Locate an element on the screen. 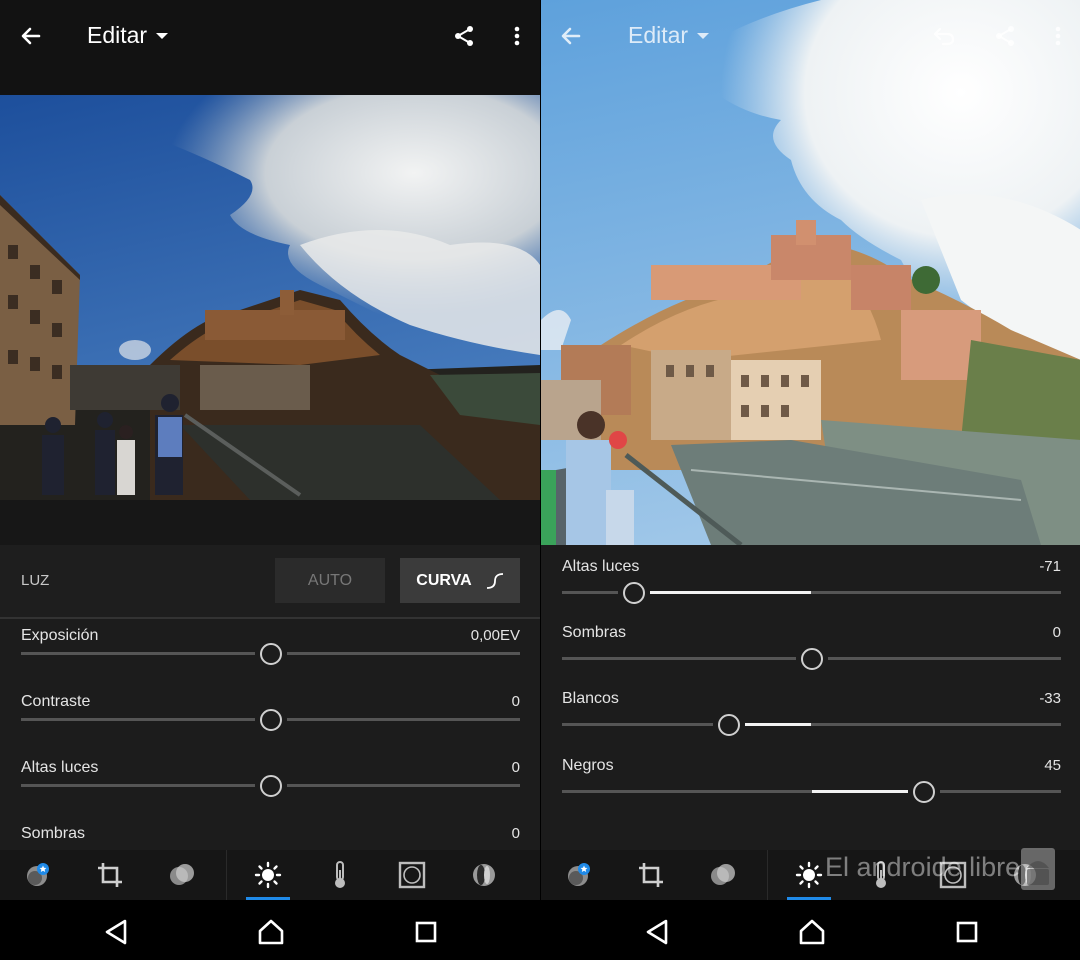 The width and height of the screenshot is (1080, 960). undo-icon is located at coordinates (944, 36).